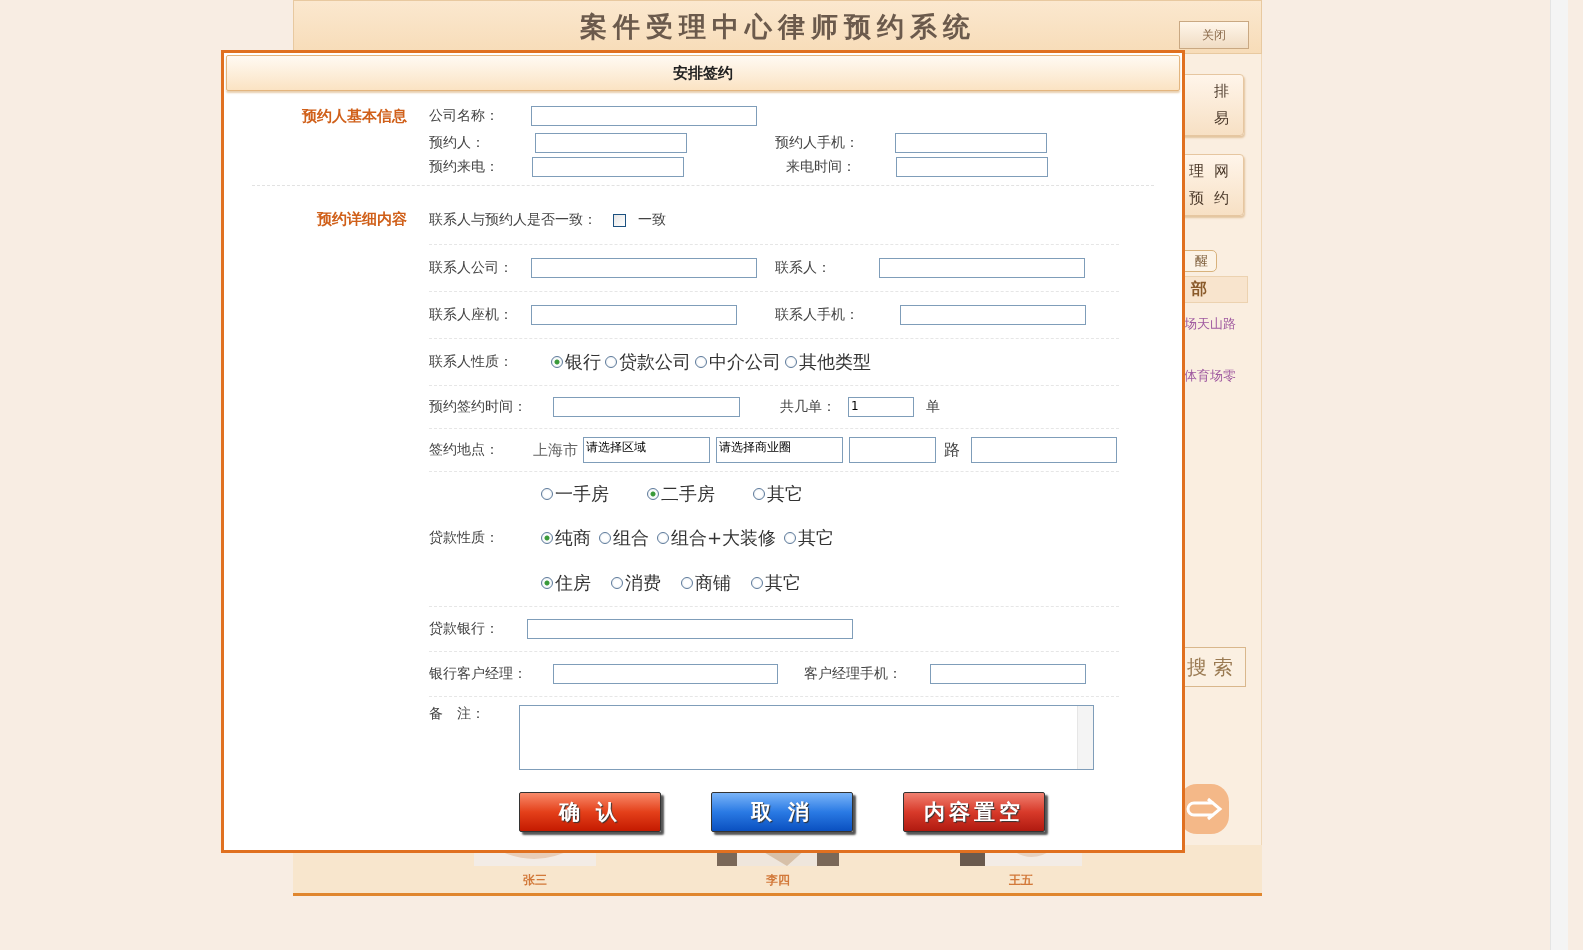  I want to click on close-button: 关闭, so click(1214, 35).